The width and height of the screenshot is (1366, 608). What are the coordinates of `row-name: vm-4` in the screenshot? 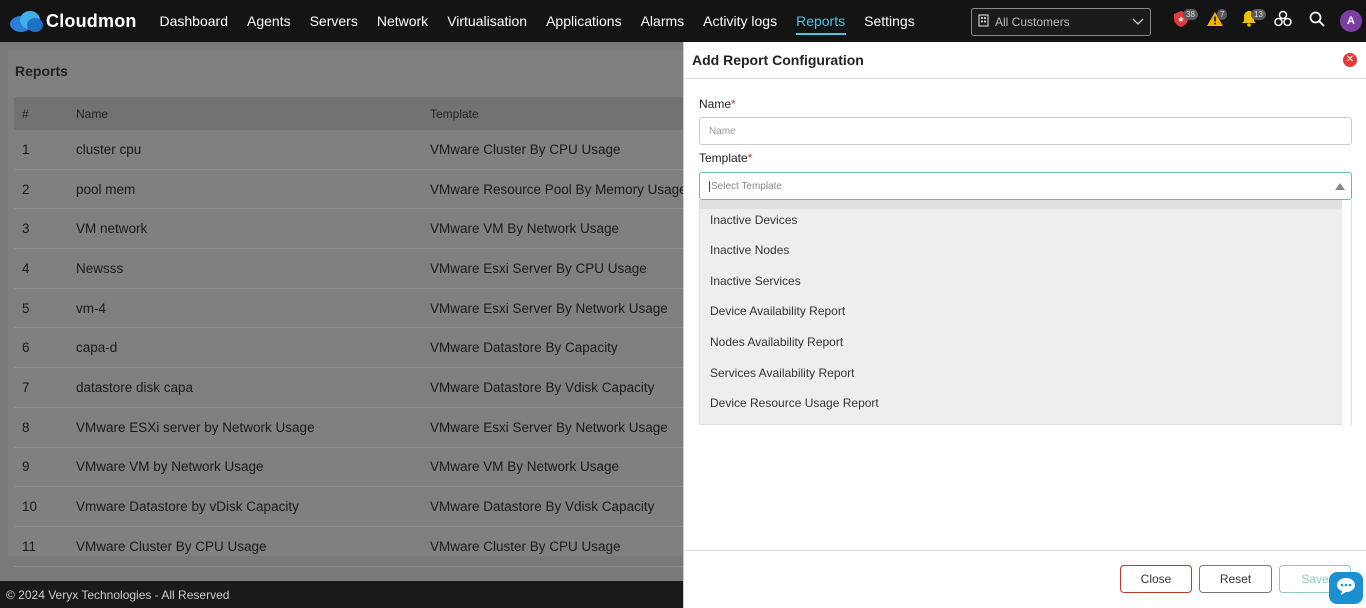 It's located at (91, 308).